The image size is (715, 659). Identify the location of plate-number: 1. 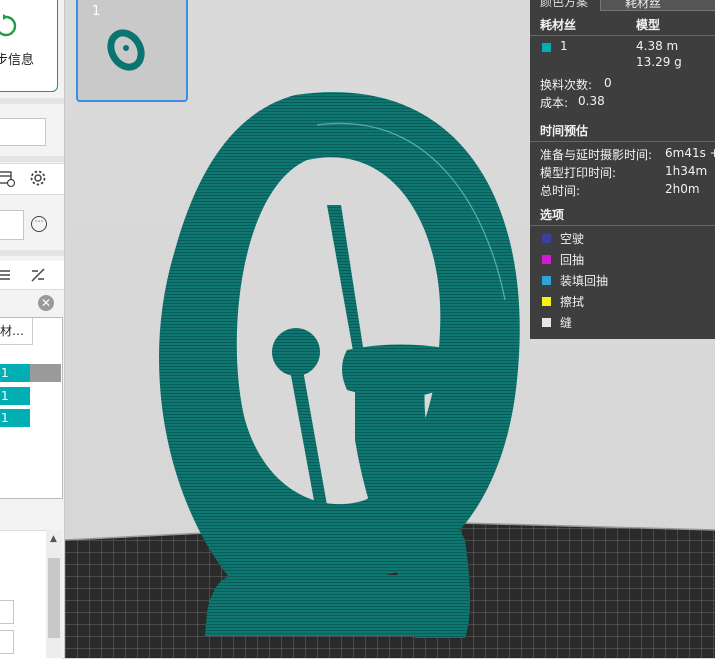
(96, 11).